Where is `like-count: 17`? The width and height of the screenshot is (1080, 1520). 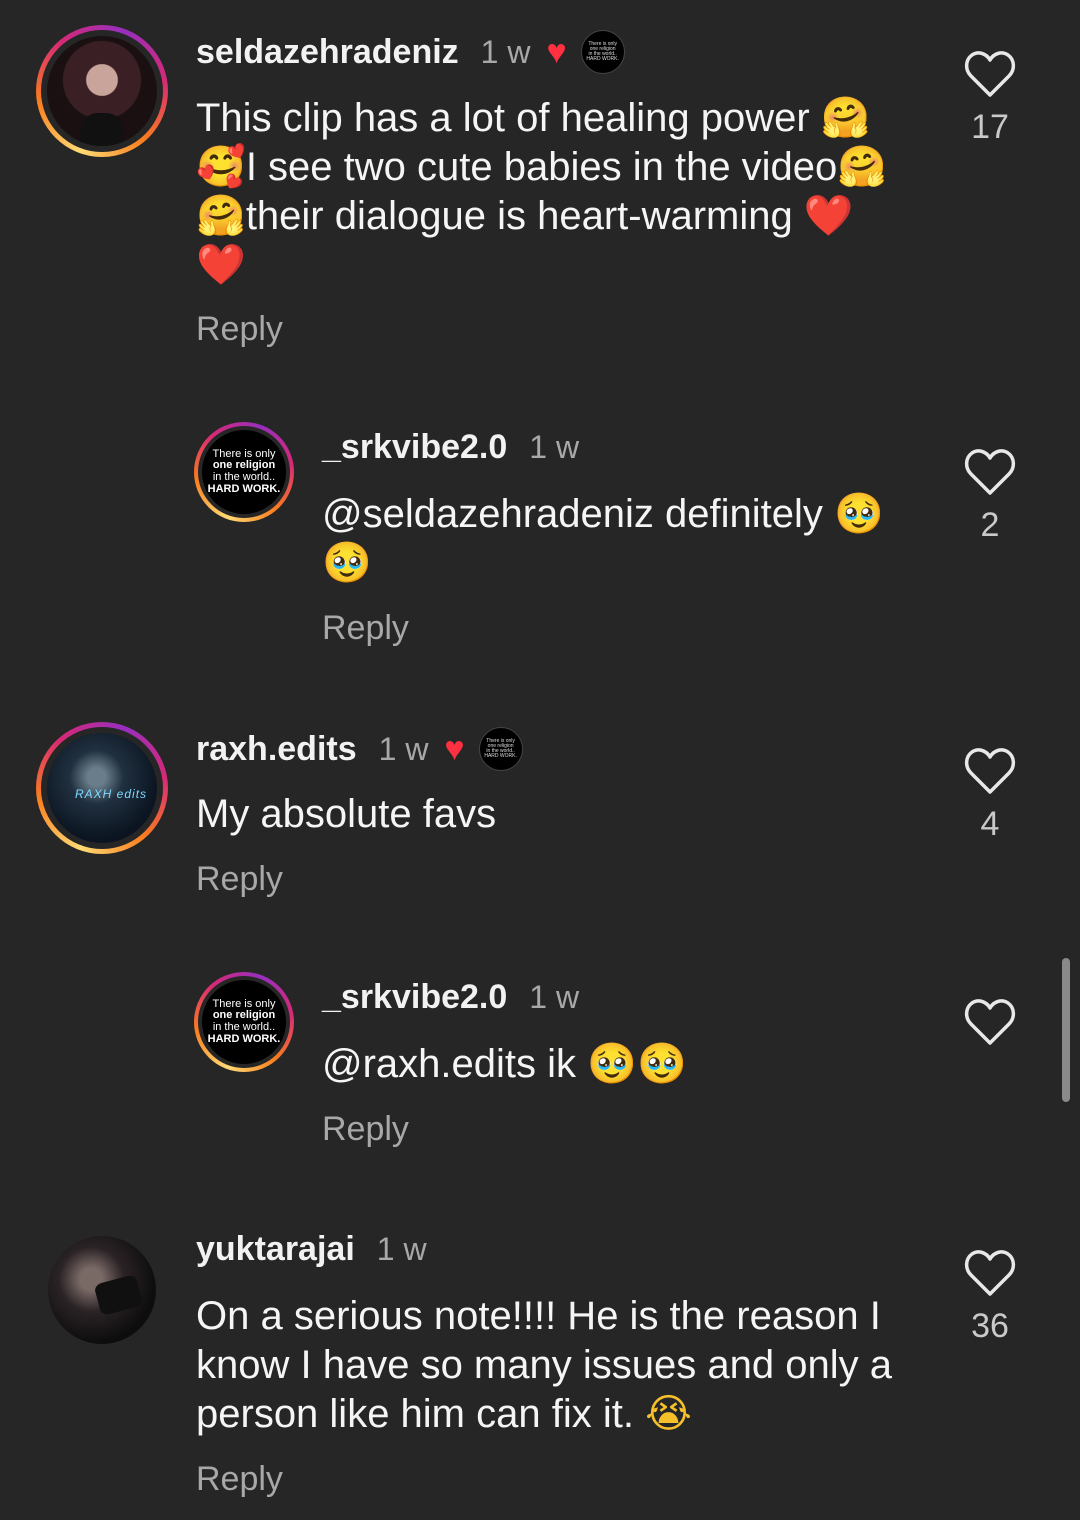 like-count: 17 is located at coordinates (990, 127).